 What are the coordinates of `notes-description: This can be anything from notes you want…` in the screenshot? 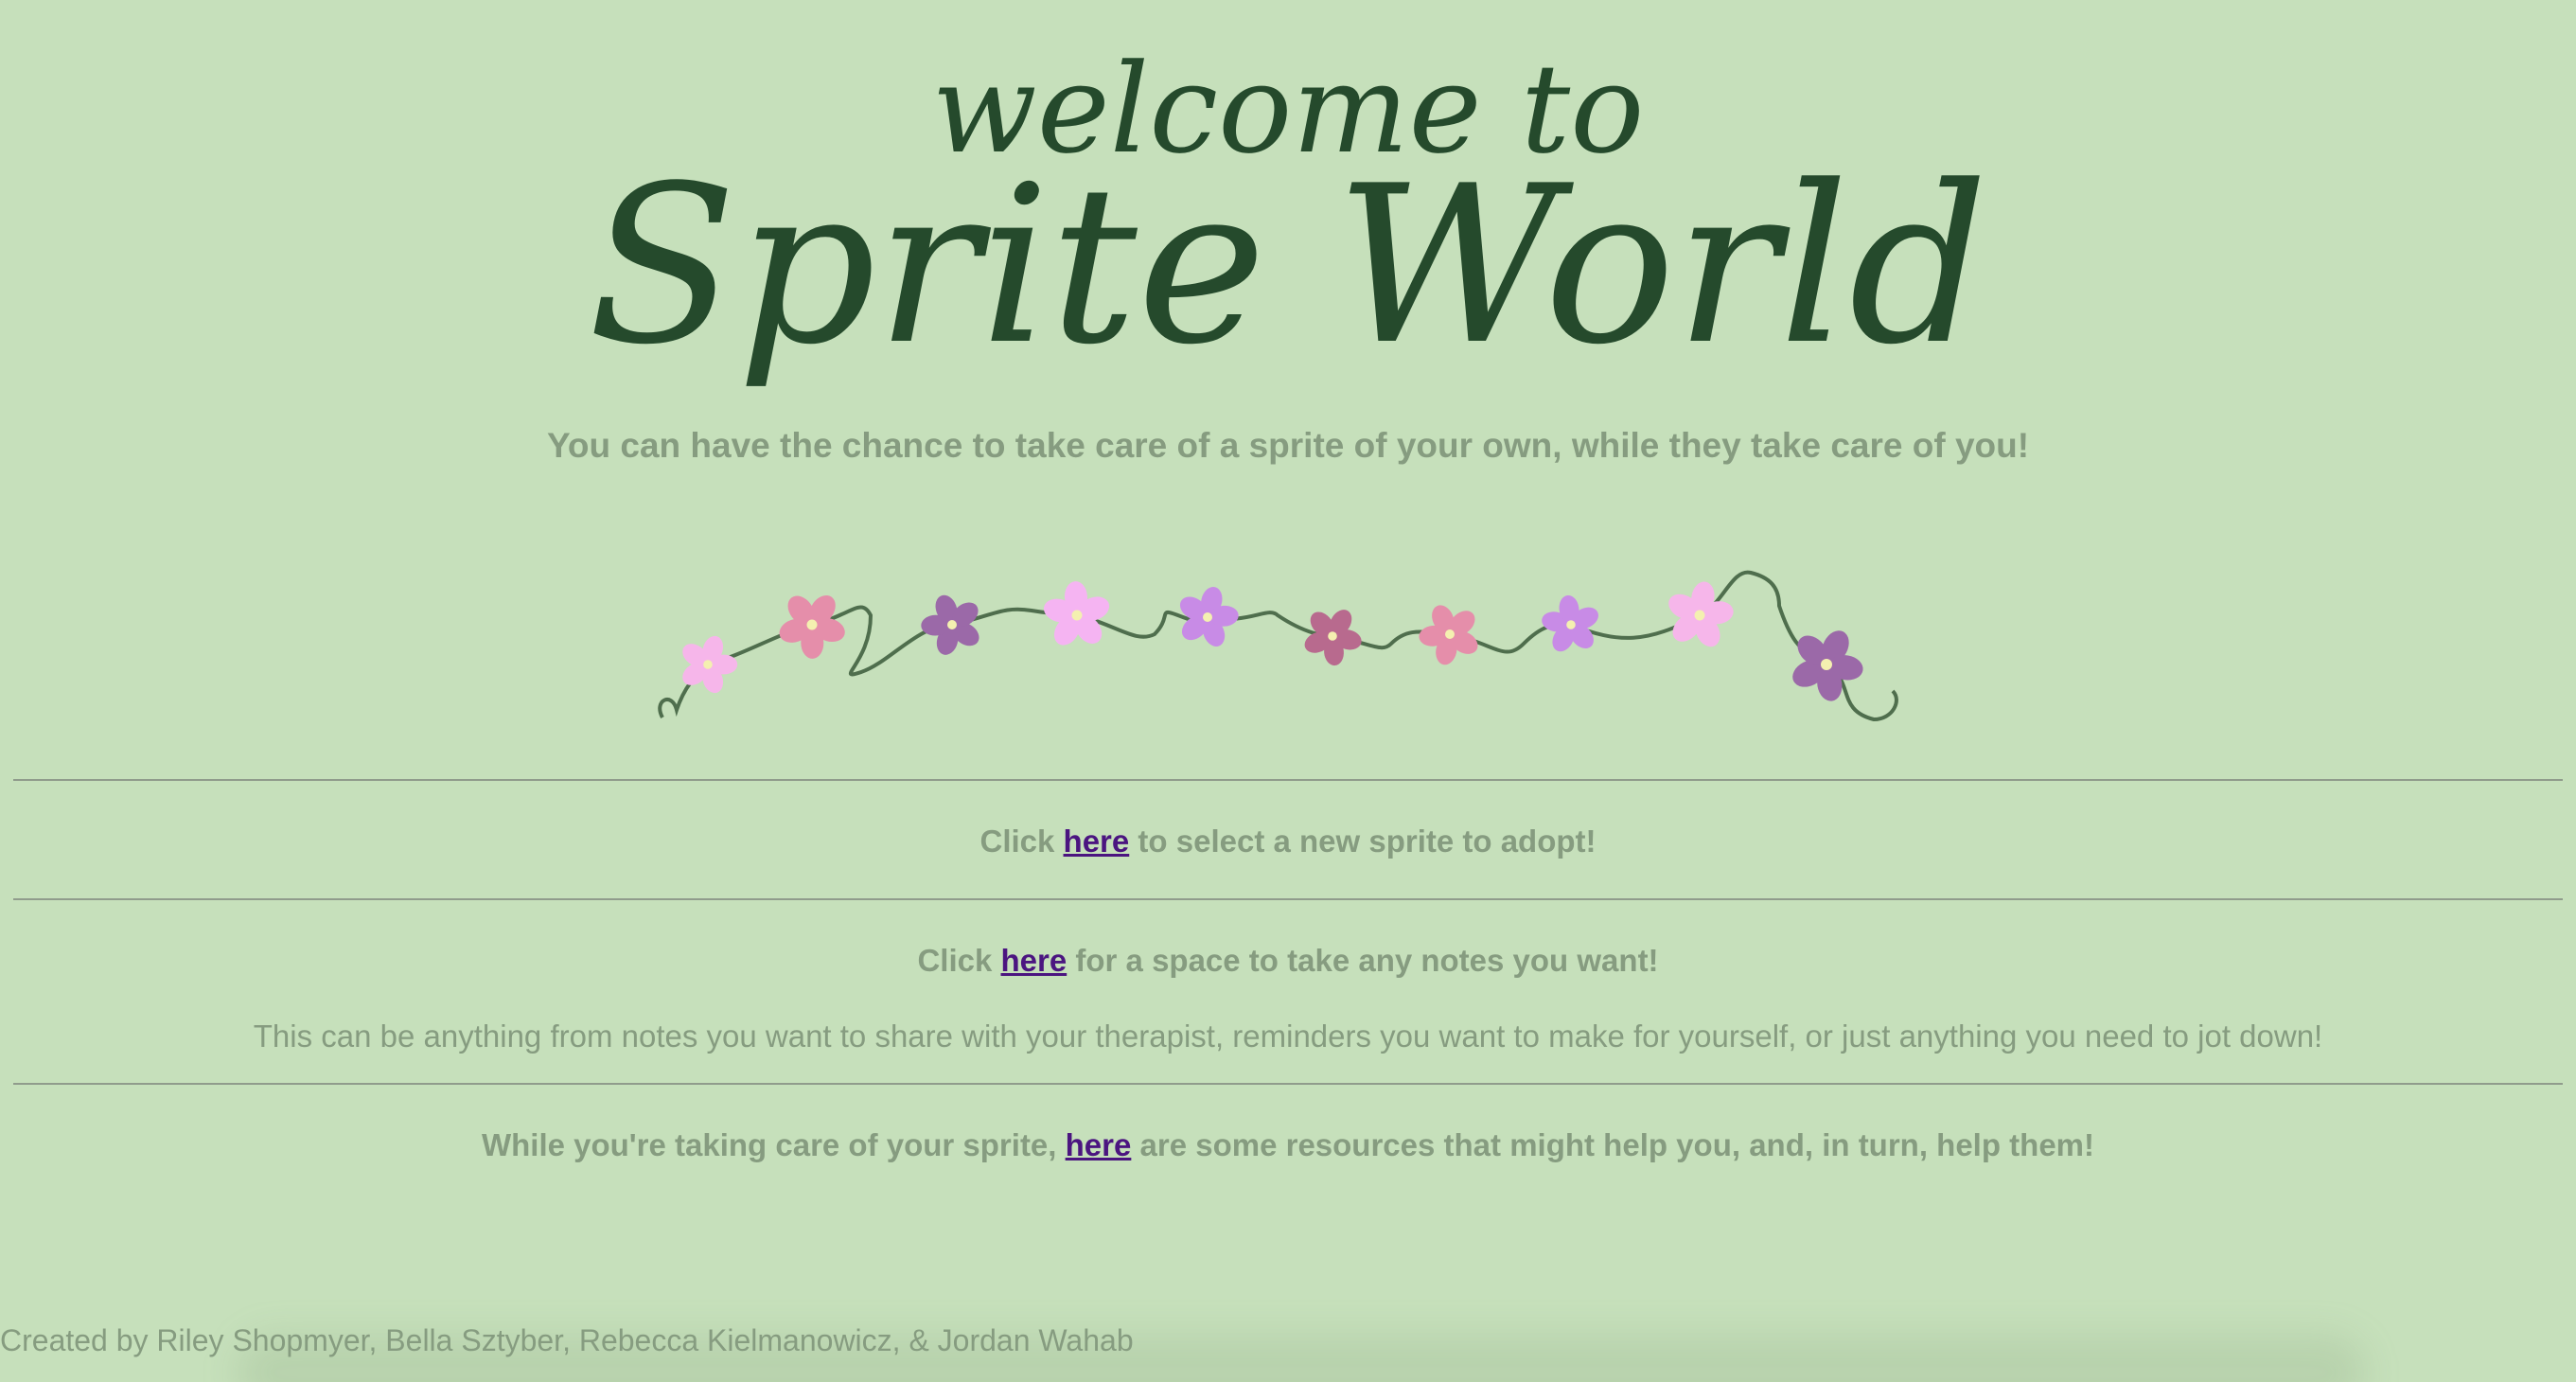 It's located at (1288, 1036).